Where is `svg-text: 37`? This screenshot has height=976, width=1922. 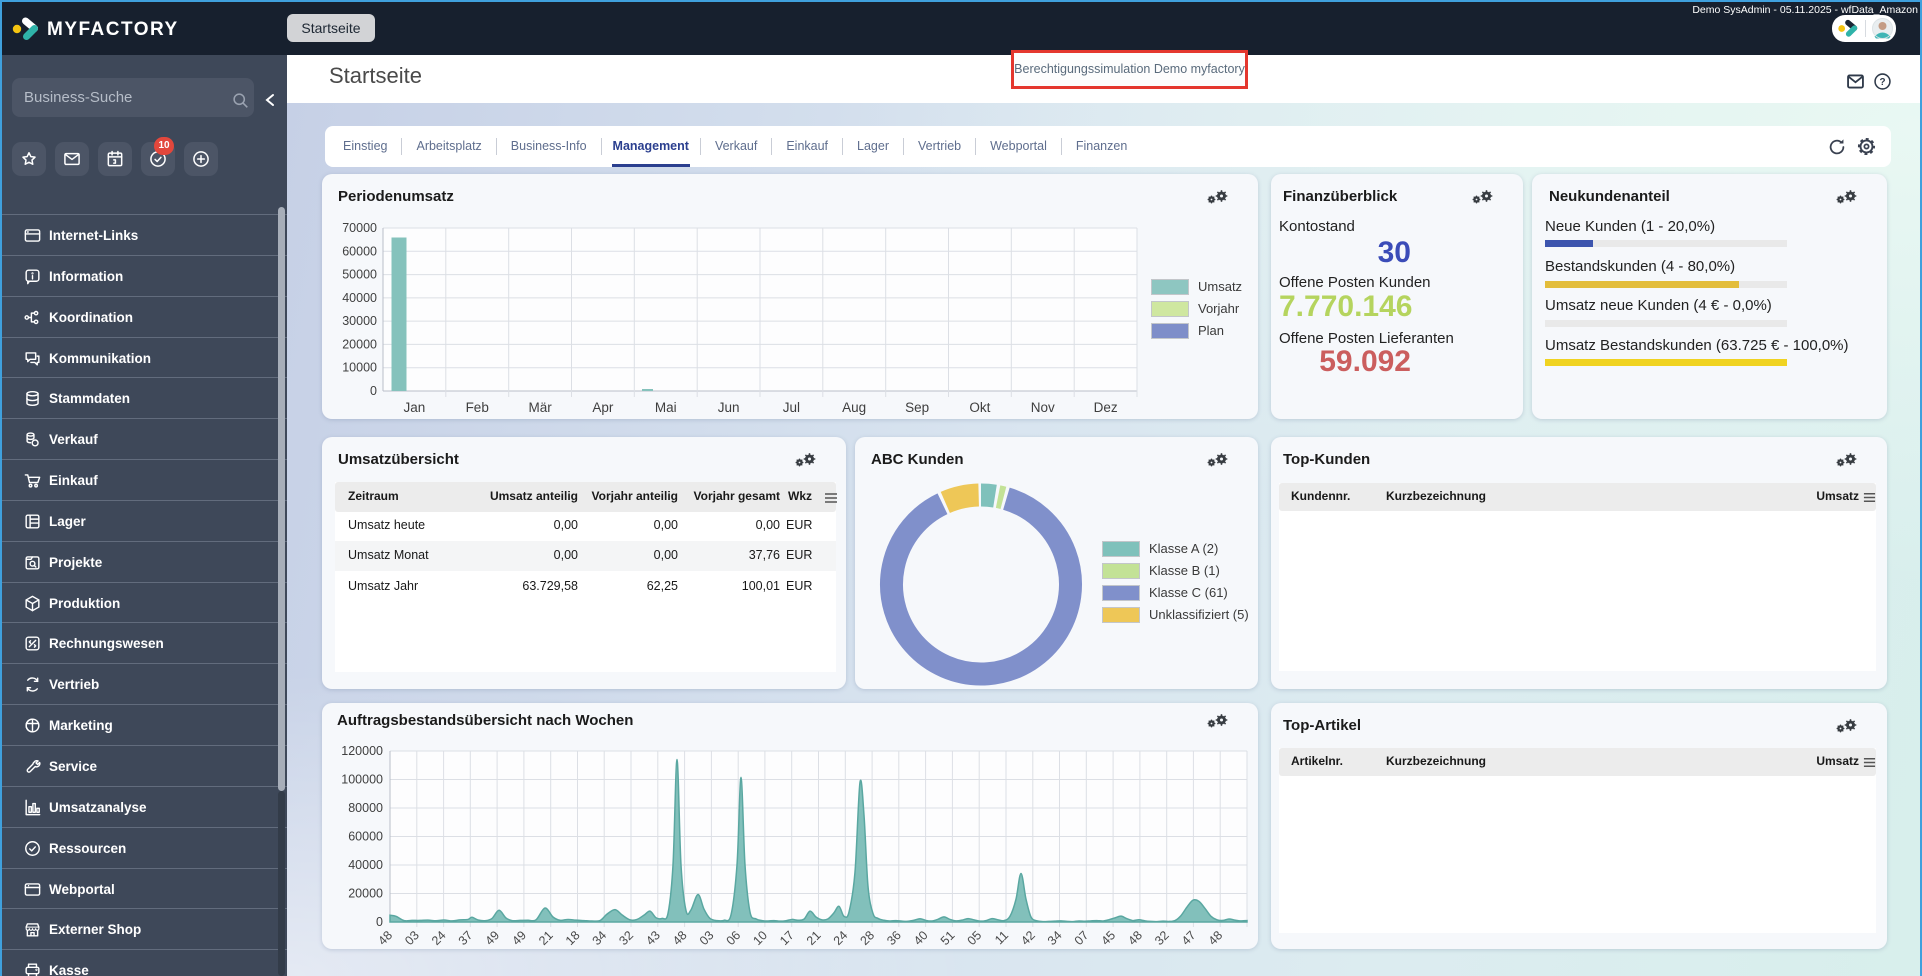
svg-text: 37 is located at coordinates (466, 938).